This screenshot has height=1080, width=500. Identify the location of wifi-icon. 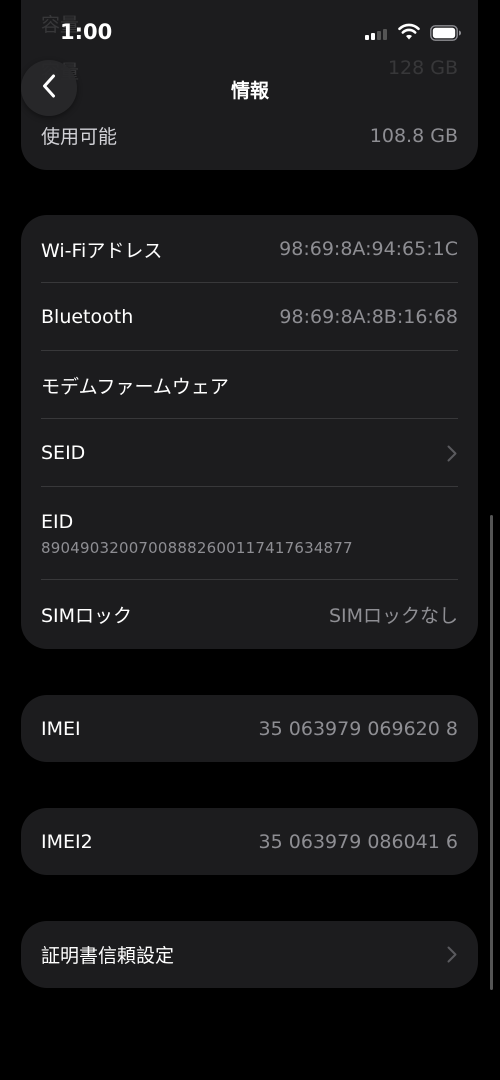
(409, 34).